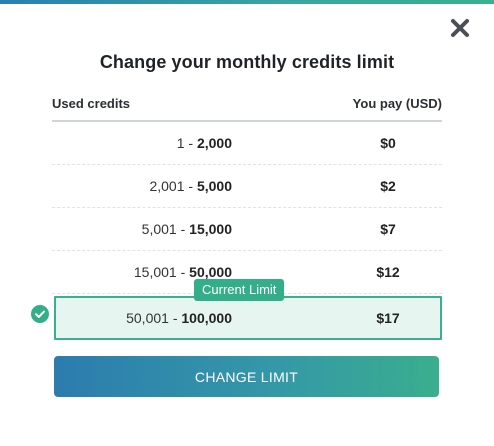 The height and width of the screenshot is (446, 494). Describe the element at coordinates (182, 272) in the screenshot. I see `credits-range: 15,001 - 50,000` at that location.